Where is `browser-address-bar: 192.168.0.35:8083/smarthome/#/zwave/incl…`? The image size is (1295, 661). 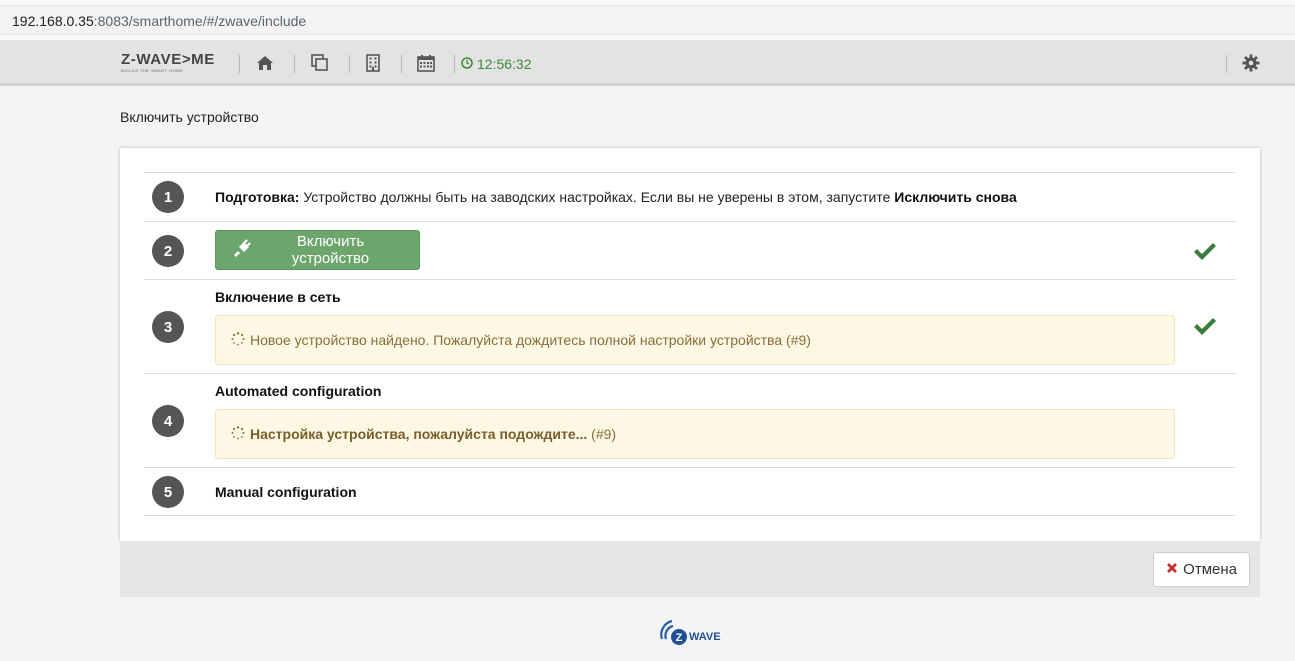
browser-address-bar: 192.168.0.35:8083/smarthome/#/zwave/incl… is located at coordinates (647, 20).